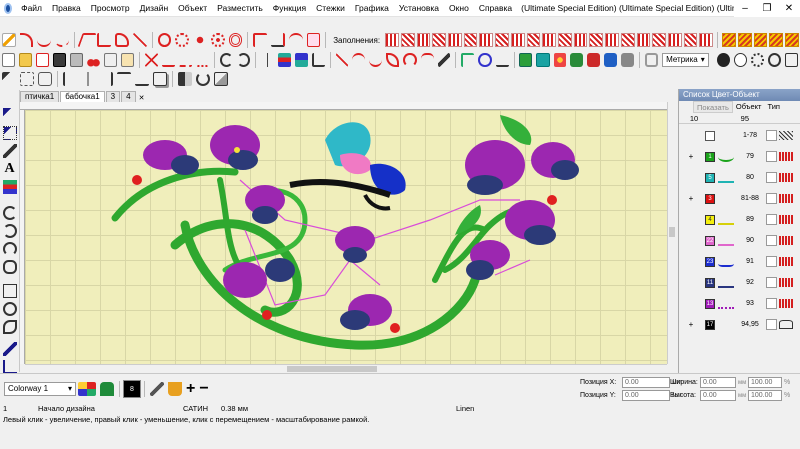 This screenshot has height=449, width=800. Describe the element at coordinates (502, 60) in the screenshot. I see `anchor-icon` at that location.